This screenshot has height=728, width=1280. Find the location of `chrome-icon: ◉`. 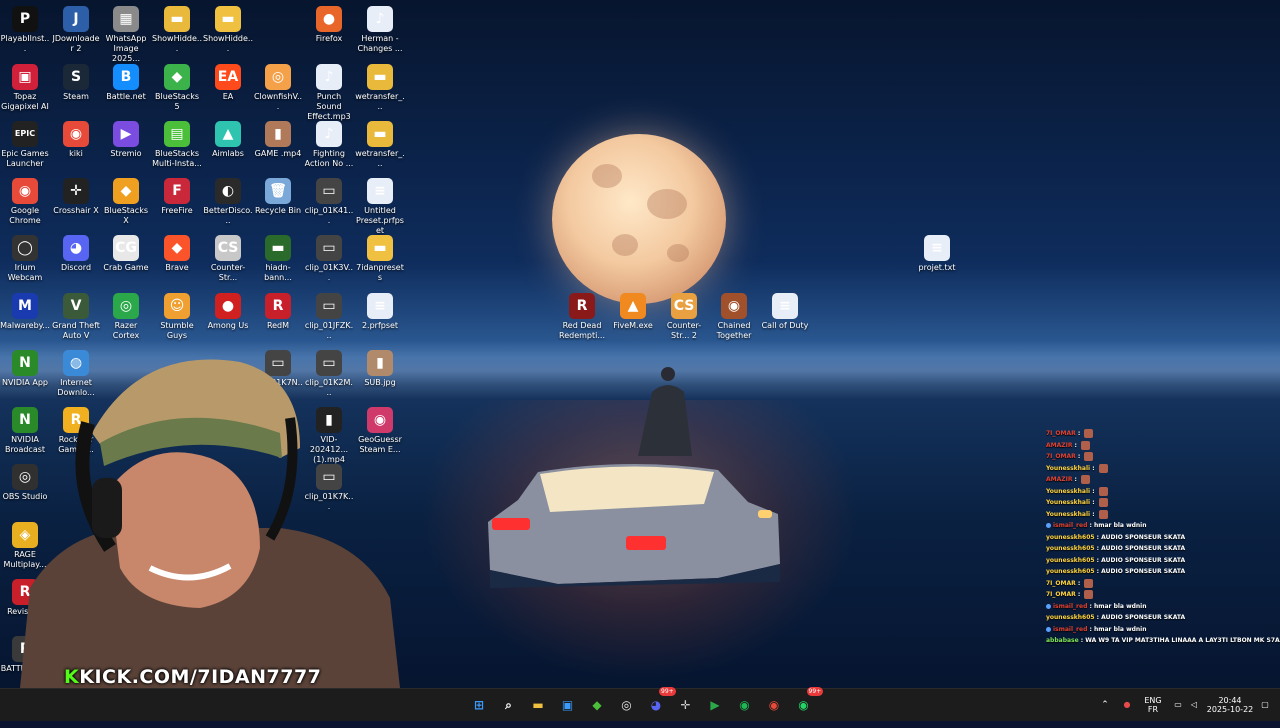

chrome-icon: ◉ is located at coordinates (774, 705).